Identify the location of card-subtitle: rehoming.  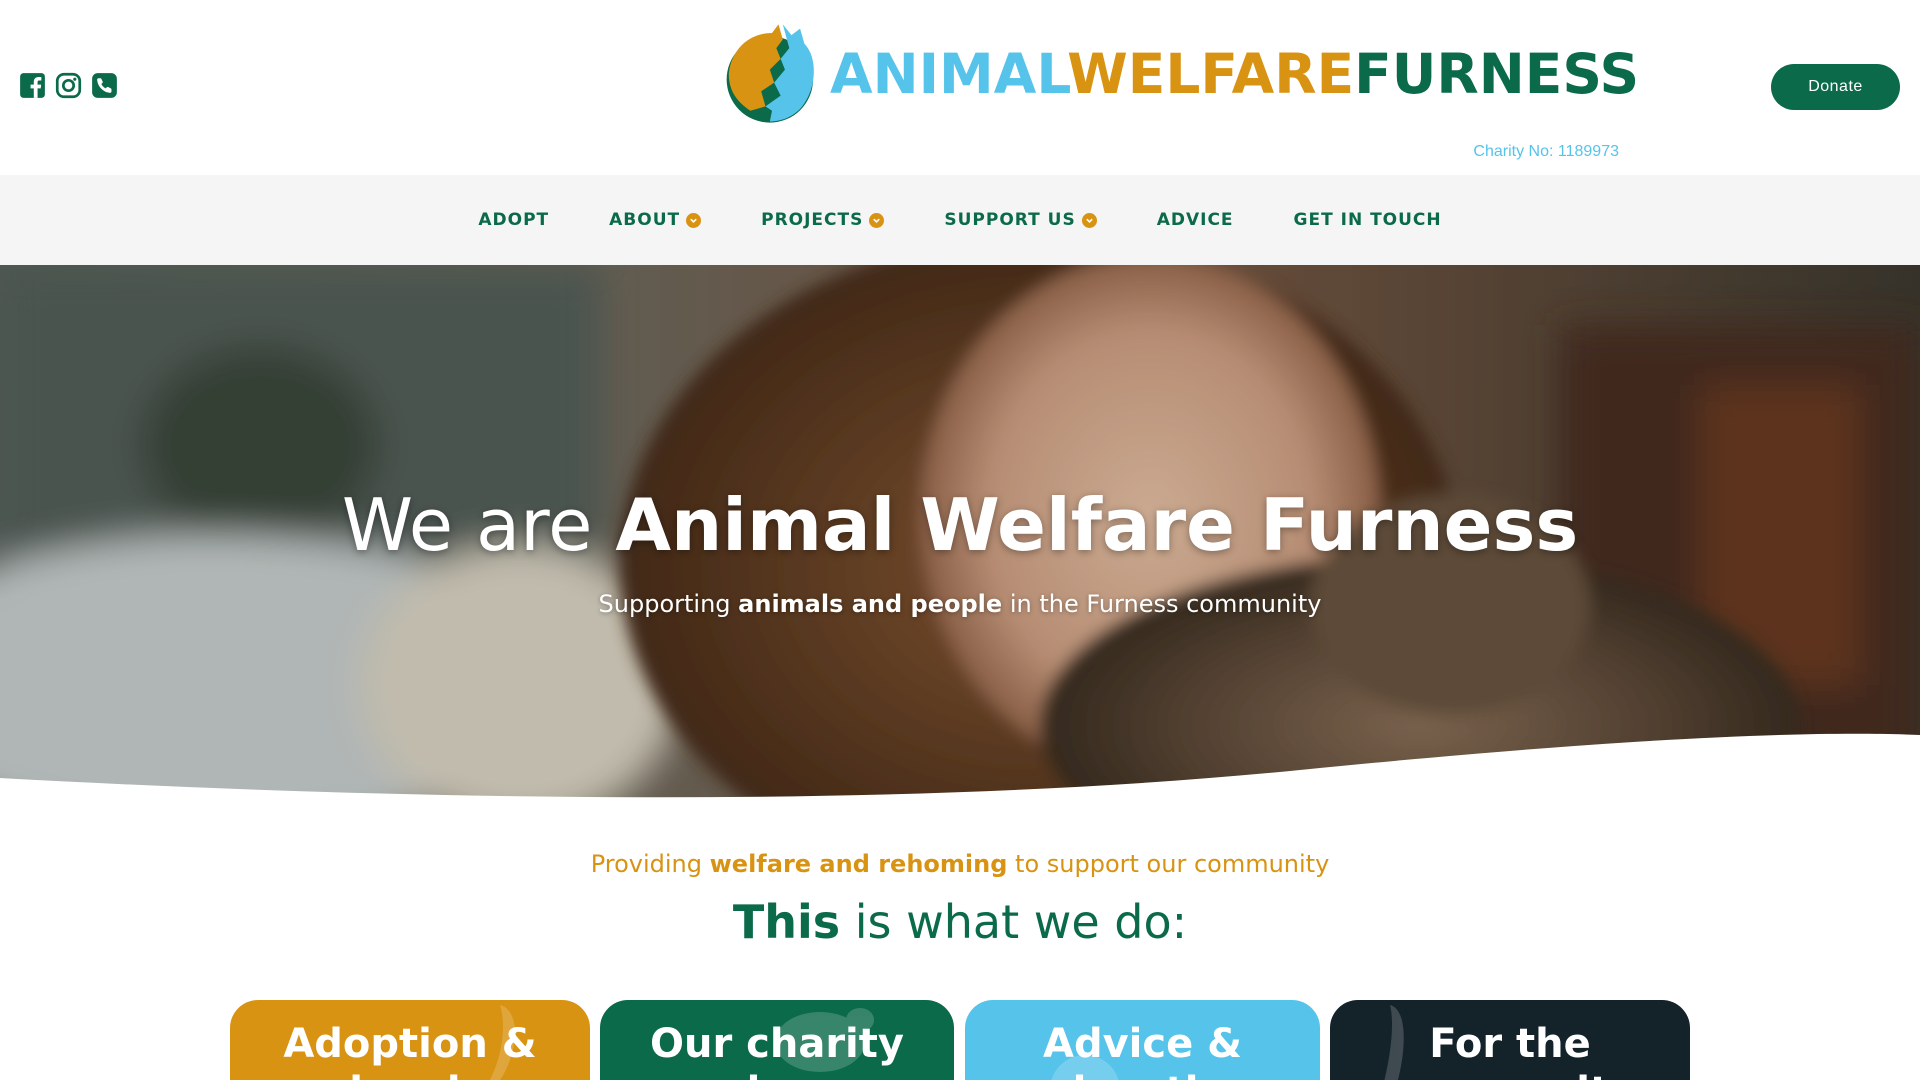
(410, 1074).